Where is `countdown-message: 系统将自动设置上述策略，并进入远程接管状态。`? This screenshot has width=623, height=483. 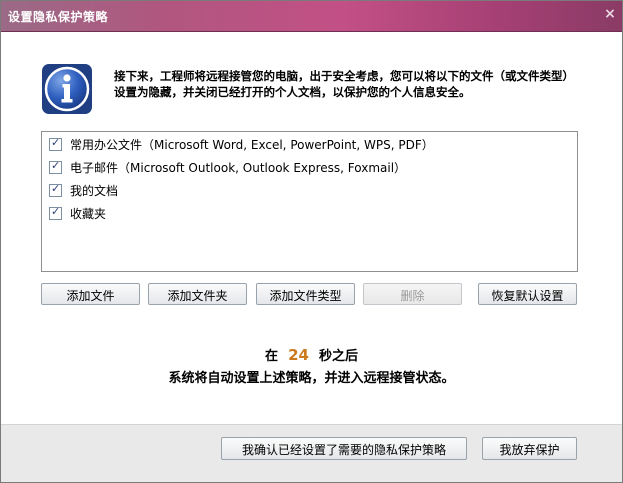 countdown-message: 系统将自动设置上述策略，并进入远程接管状态。 is located at coordinates (311, 378).